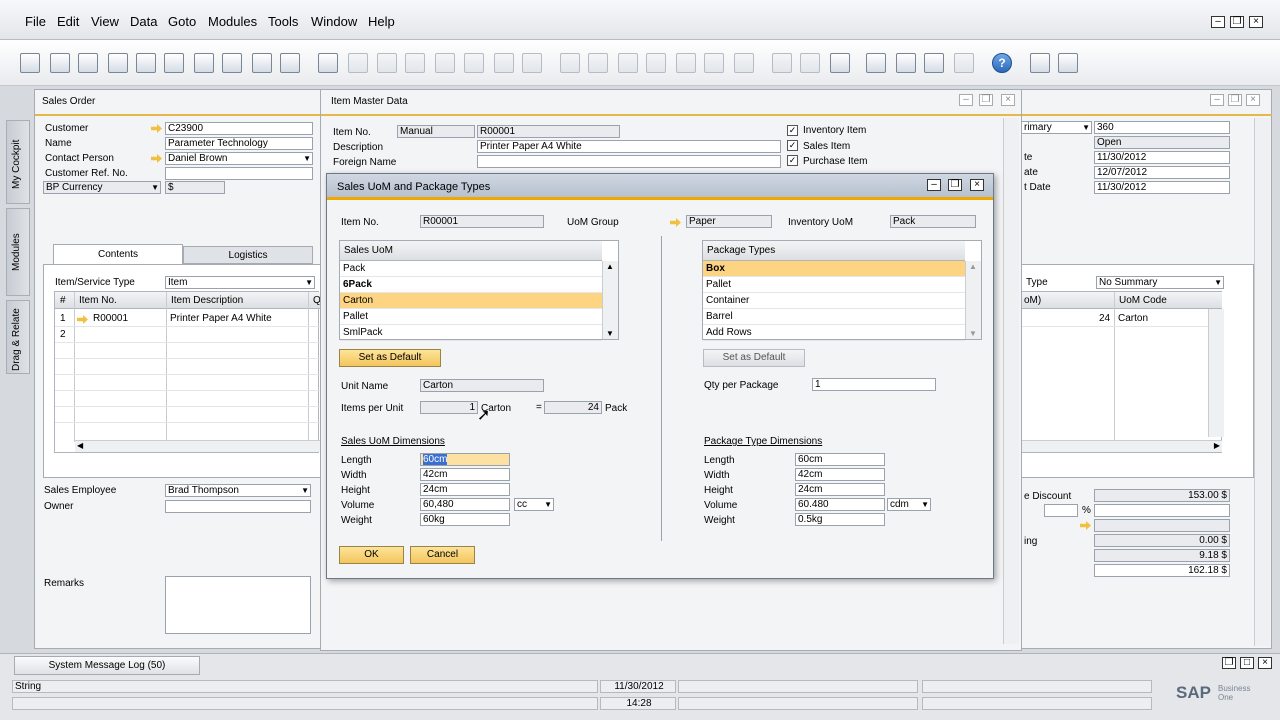 The image size is (1280, 720). I want to click on last-record-icon, so click(474, 63).